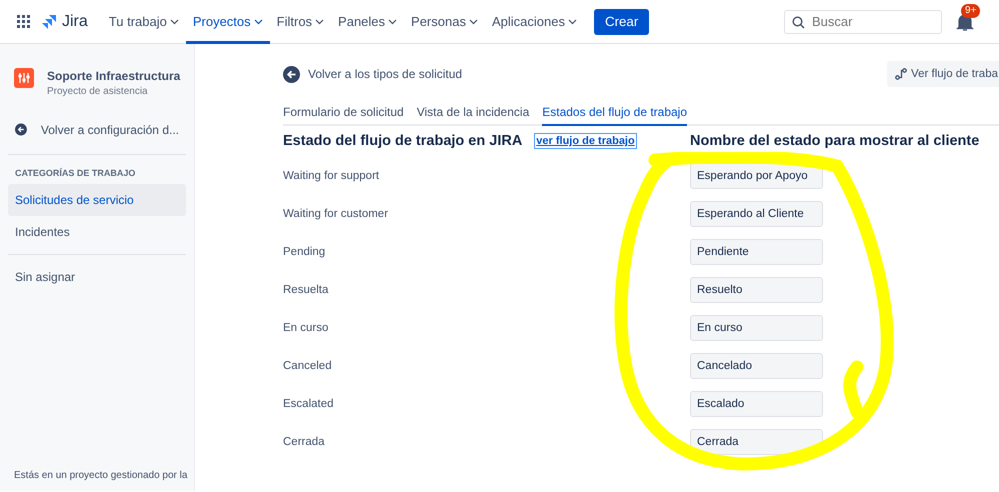 The height and width of the screenshot is (492, 999). What do you see at coordinates (75, 173) in the screenshot?
I see `section-heading: CATEGORÍAS DE TRABAJO` at bounding box center [75, 173].